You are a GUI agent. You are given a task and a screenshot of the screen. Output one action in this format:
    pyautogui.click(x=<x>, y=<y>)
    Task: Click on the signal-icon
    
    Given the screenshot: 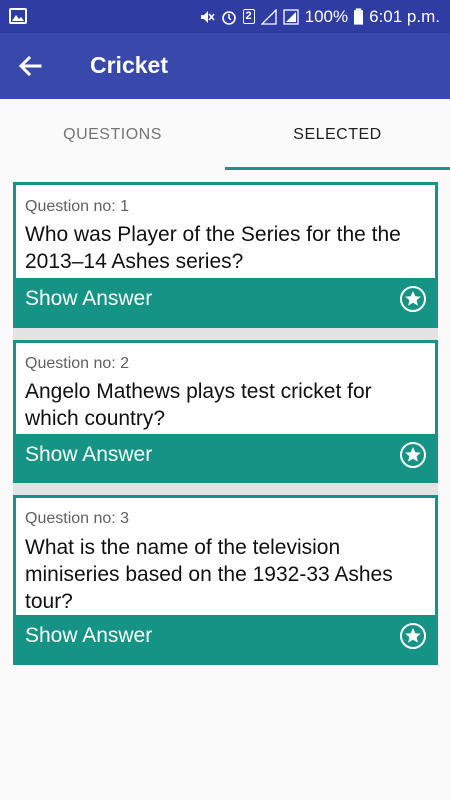 What is the action you would take?
    pyautogui.click(x=268, y=16)
    